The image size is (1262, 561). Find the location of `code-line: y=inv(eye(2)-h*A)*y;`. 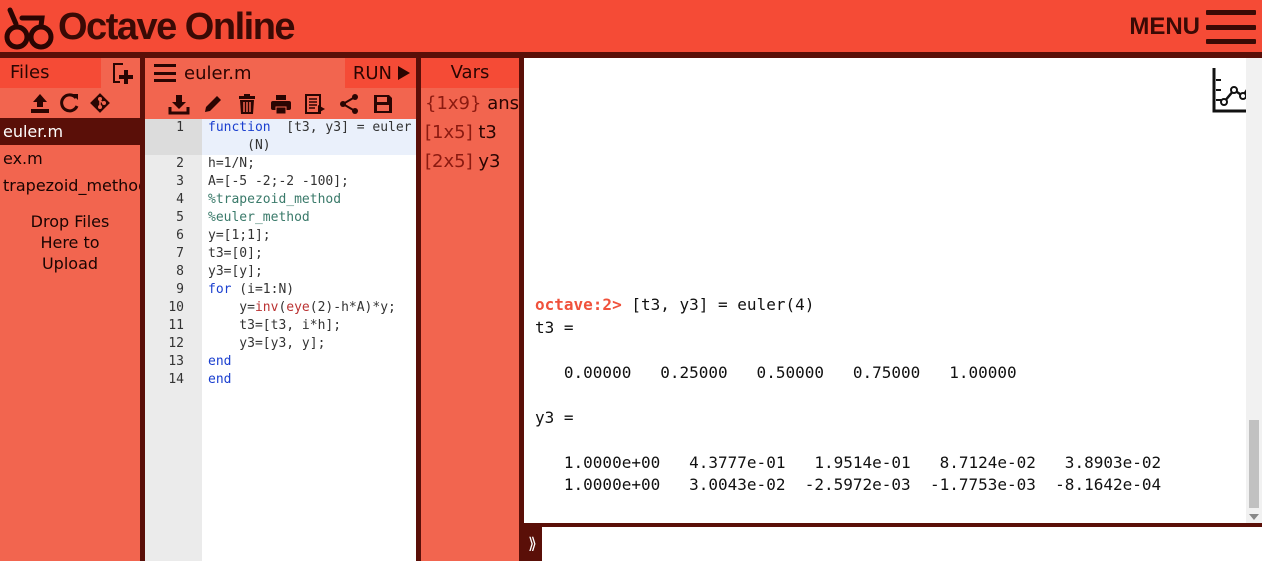

code-line: y=inv(eye(2)-h*A)*y; is located at coordinates (302, 307).